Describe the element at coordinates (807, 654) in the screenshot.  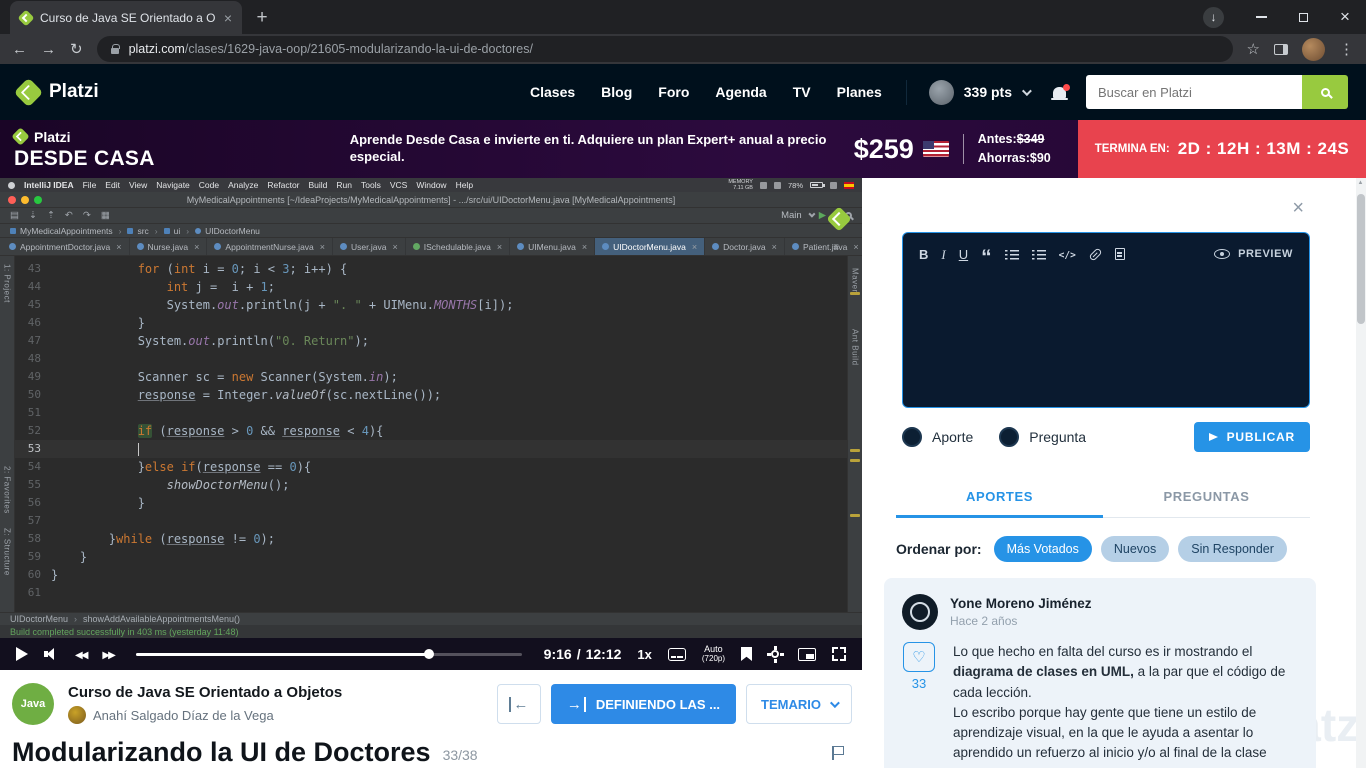
I see `pip-button` at that location.